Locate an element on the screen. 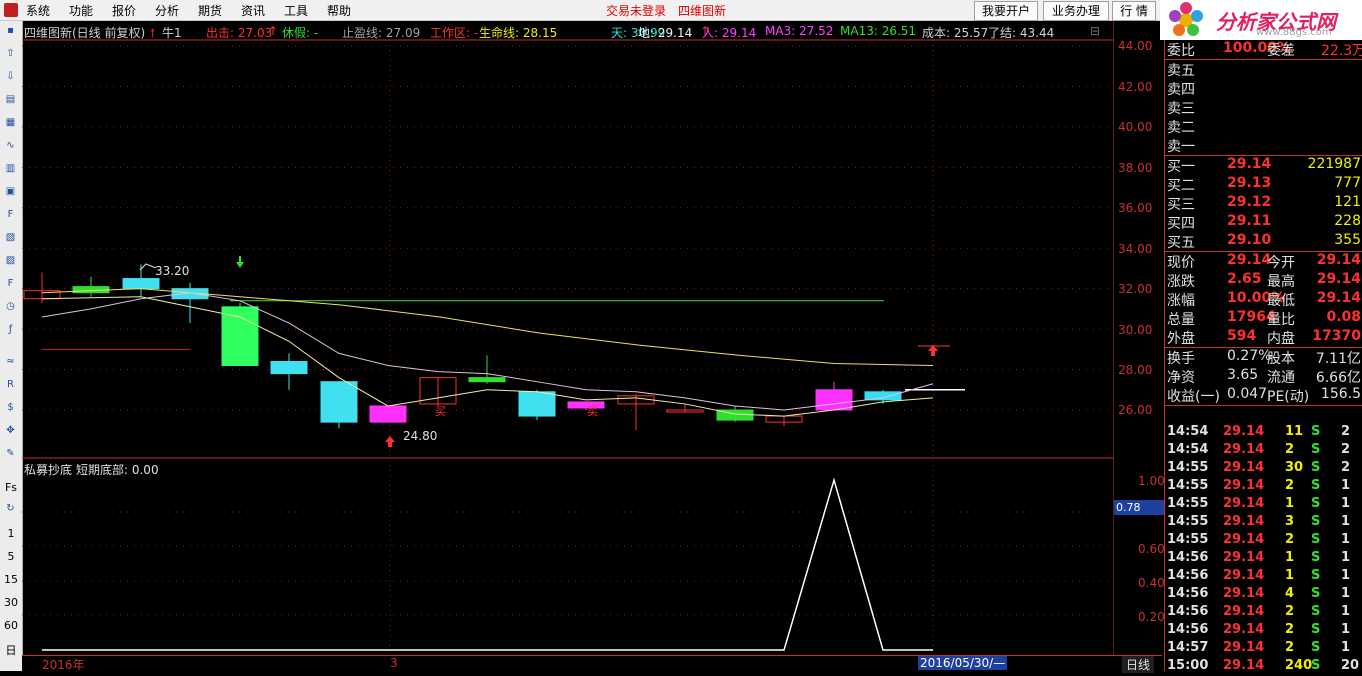 The width and height of the screenshot is (1362, 676). f10-icon: F is located at coordinates (10, 214).